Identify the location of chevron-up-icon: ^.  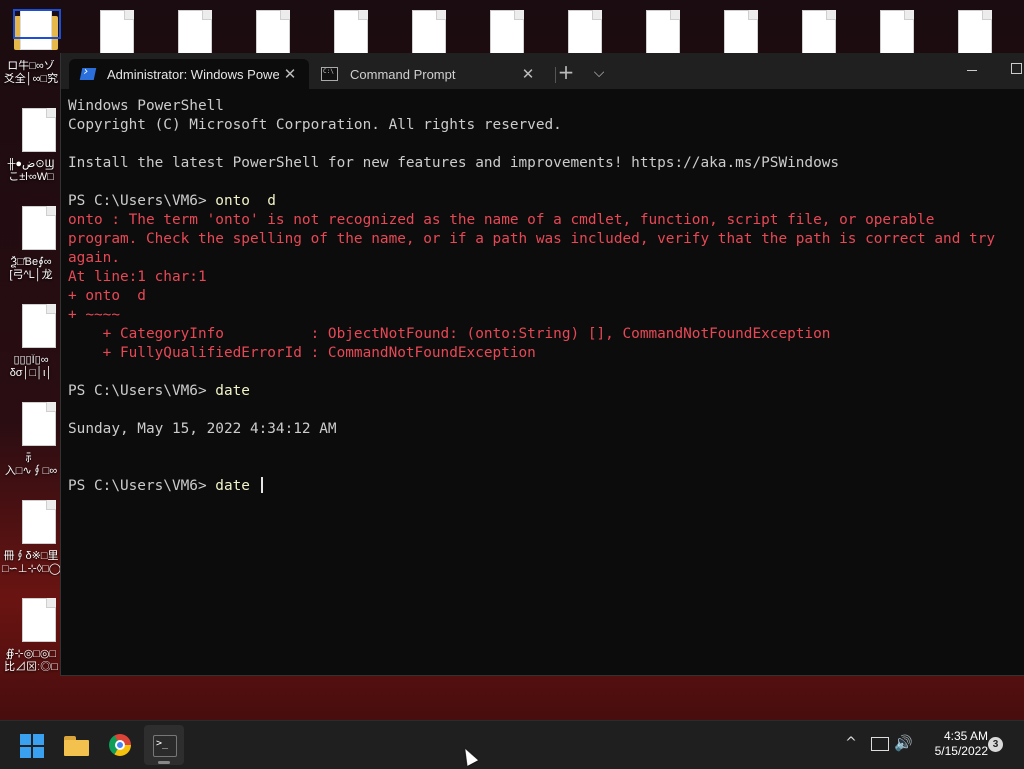
(851, 744).